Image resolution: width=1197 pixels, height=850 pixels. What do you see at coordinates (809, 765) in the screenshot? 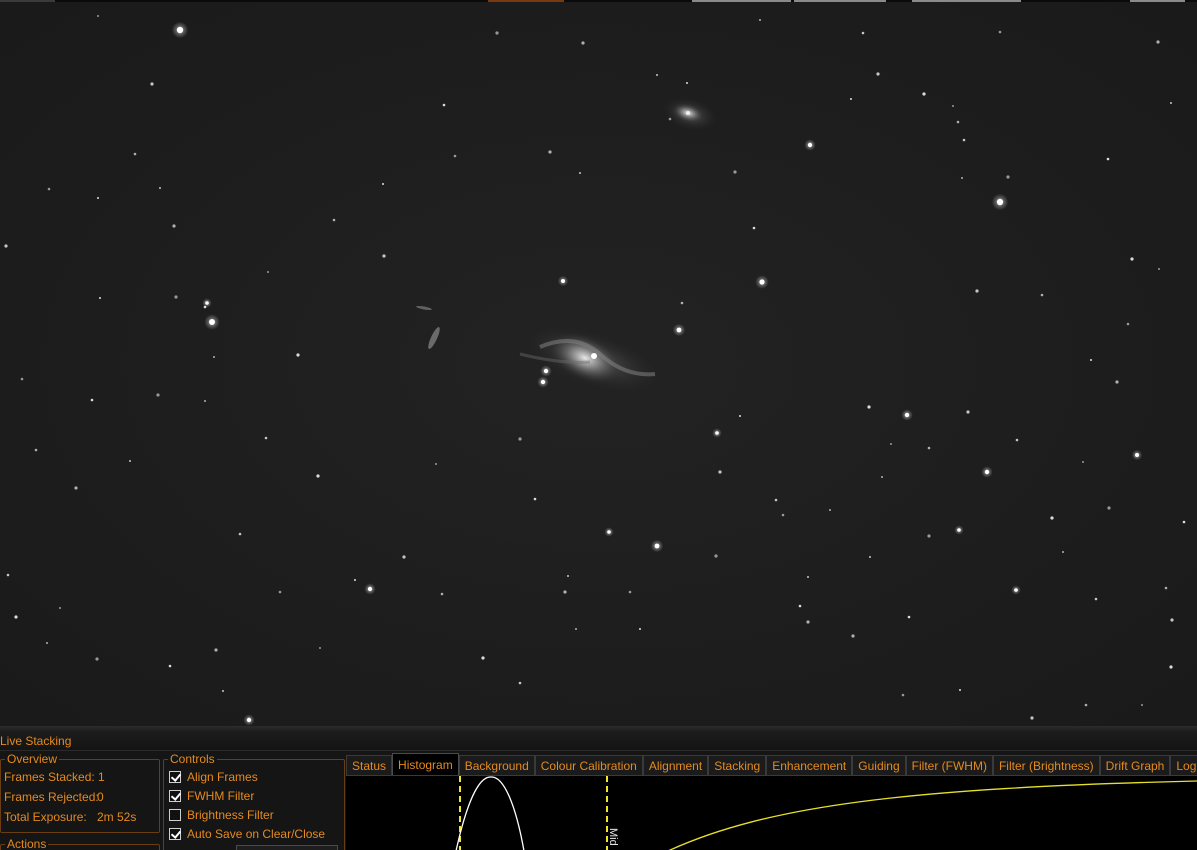
I see `tab-enhancement: Enhancement` at bounding box center [809, 765].